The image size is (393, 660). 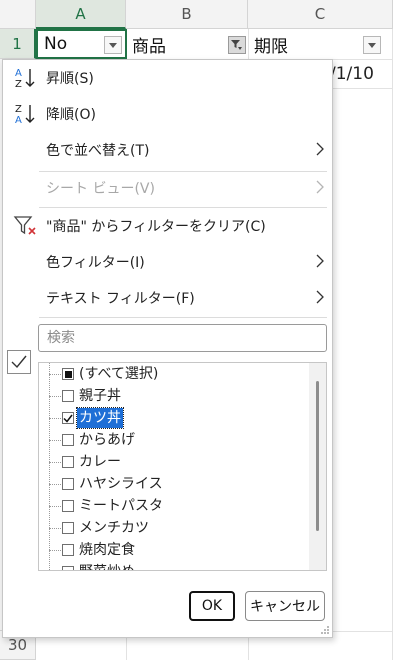 I want to click on filter-dropdown-a, so click(x=113, y=45).